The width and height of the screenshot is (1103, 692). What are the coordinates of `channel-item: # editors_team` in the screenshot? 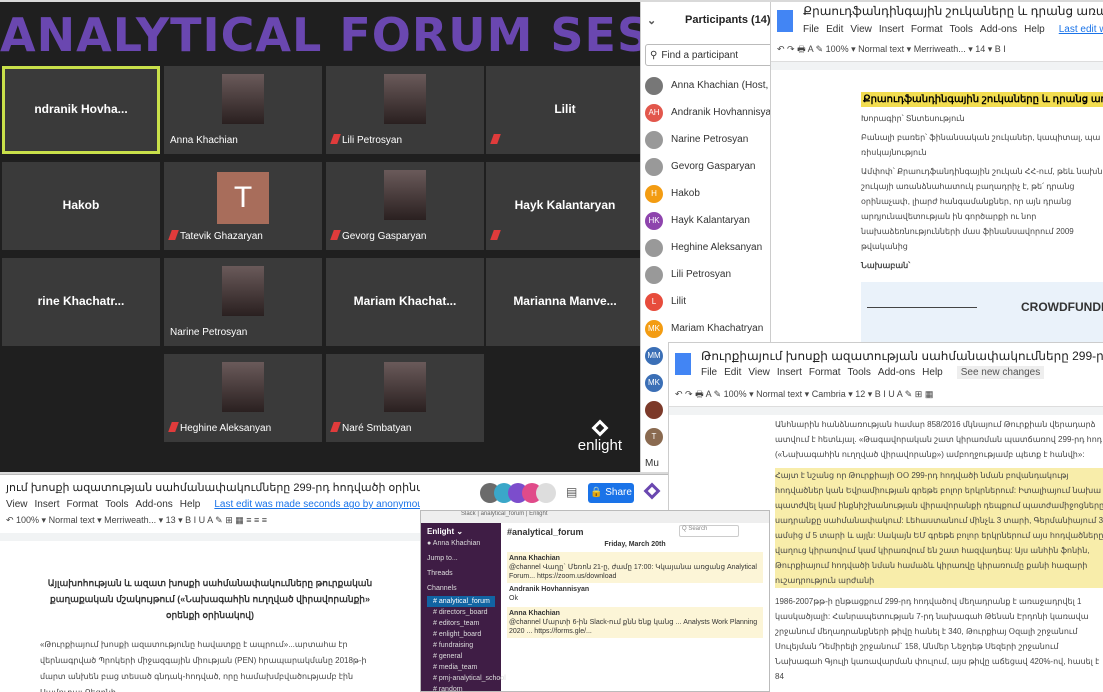 It's located at (461, 623).